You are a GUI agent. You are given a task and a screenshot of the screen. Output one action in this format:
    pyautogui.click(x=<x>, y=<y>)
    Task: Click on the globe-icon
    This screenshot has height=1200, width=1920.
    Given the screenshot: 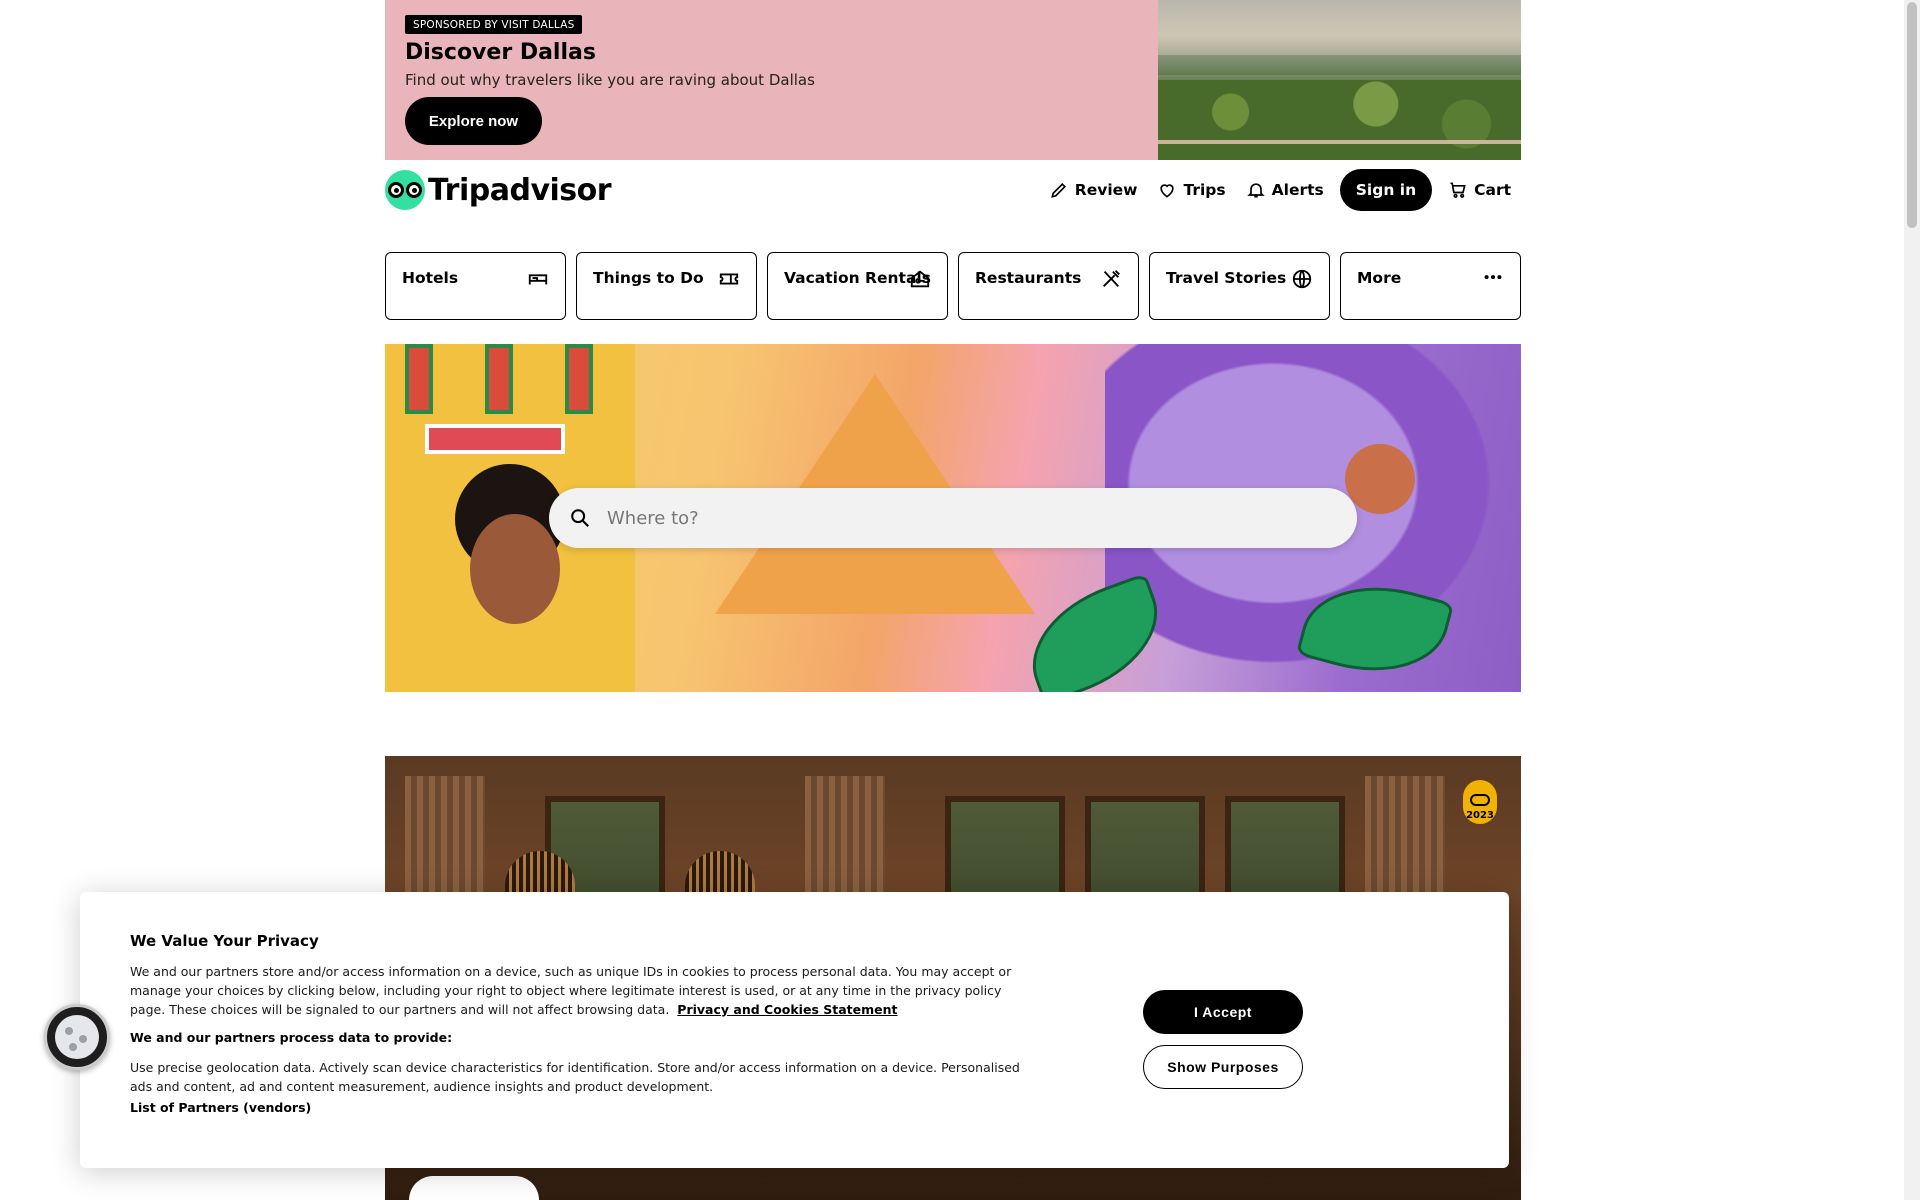 What is the action you would take?
    pyautogui.click(x=1302, y=279)
    